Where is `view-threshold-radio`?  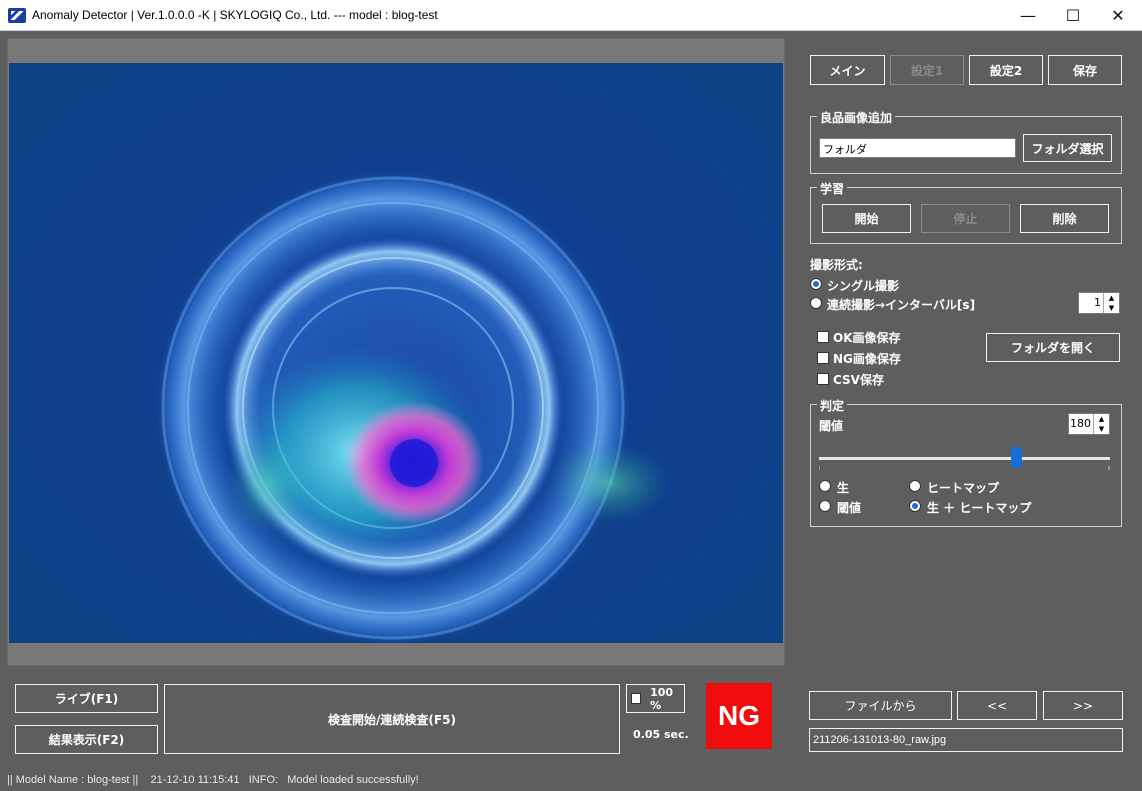 view-threshold-radio is located at coordinates (825, 506).